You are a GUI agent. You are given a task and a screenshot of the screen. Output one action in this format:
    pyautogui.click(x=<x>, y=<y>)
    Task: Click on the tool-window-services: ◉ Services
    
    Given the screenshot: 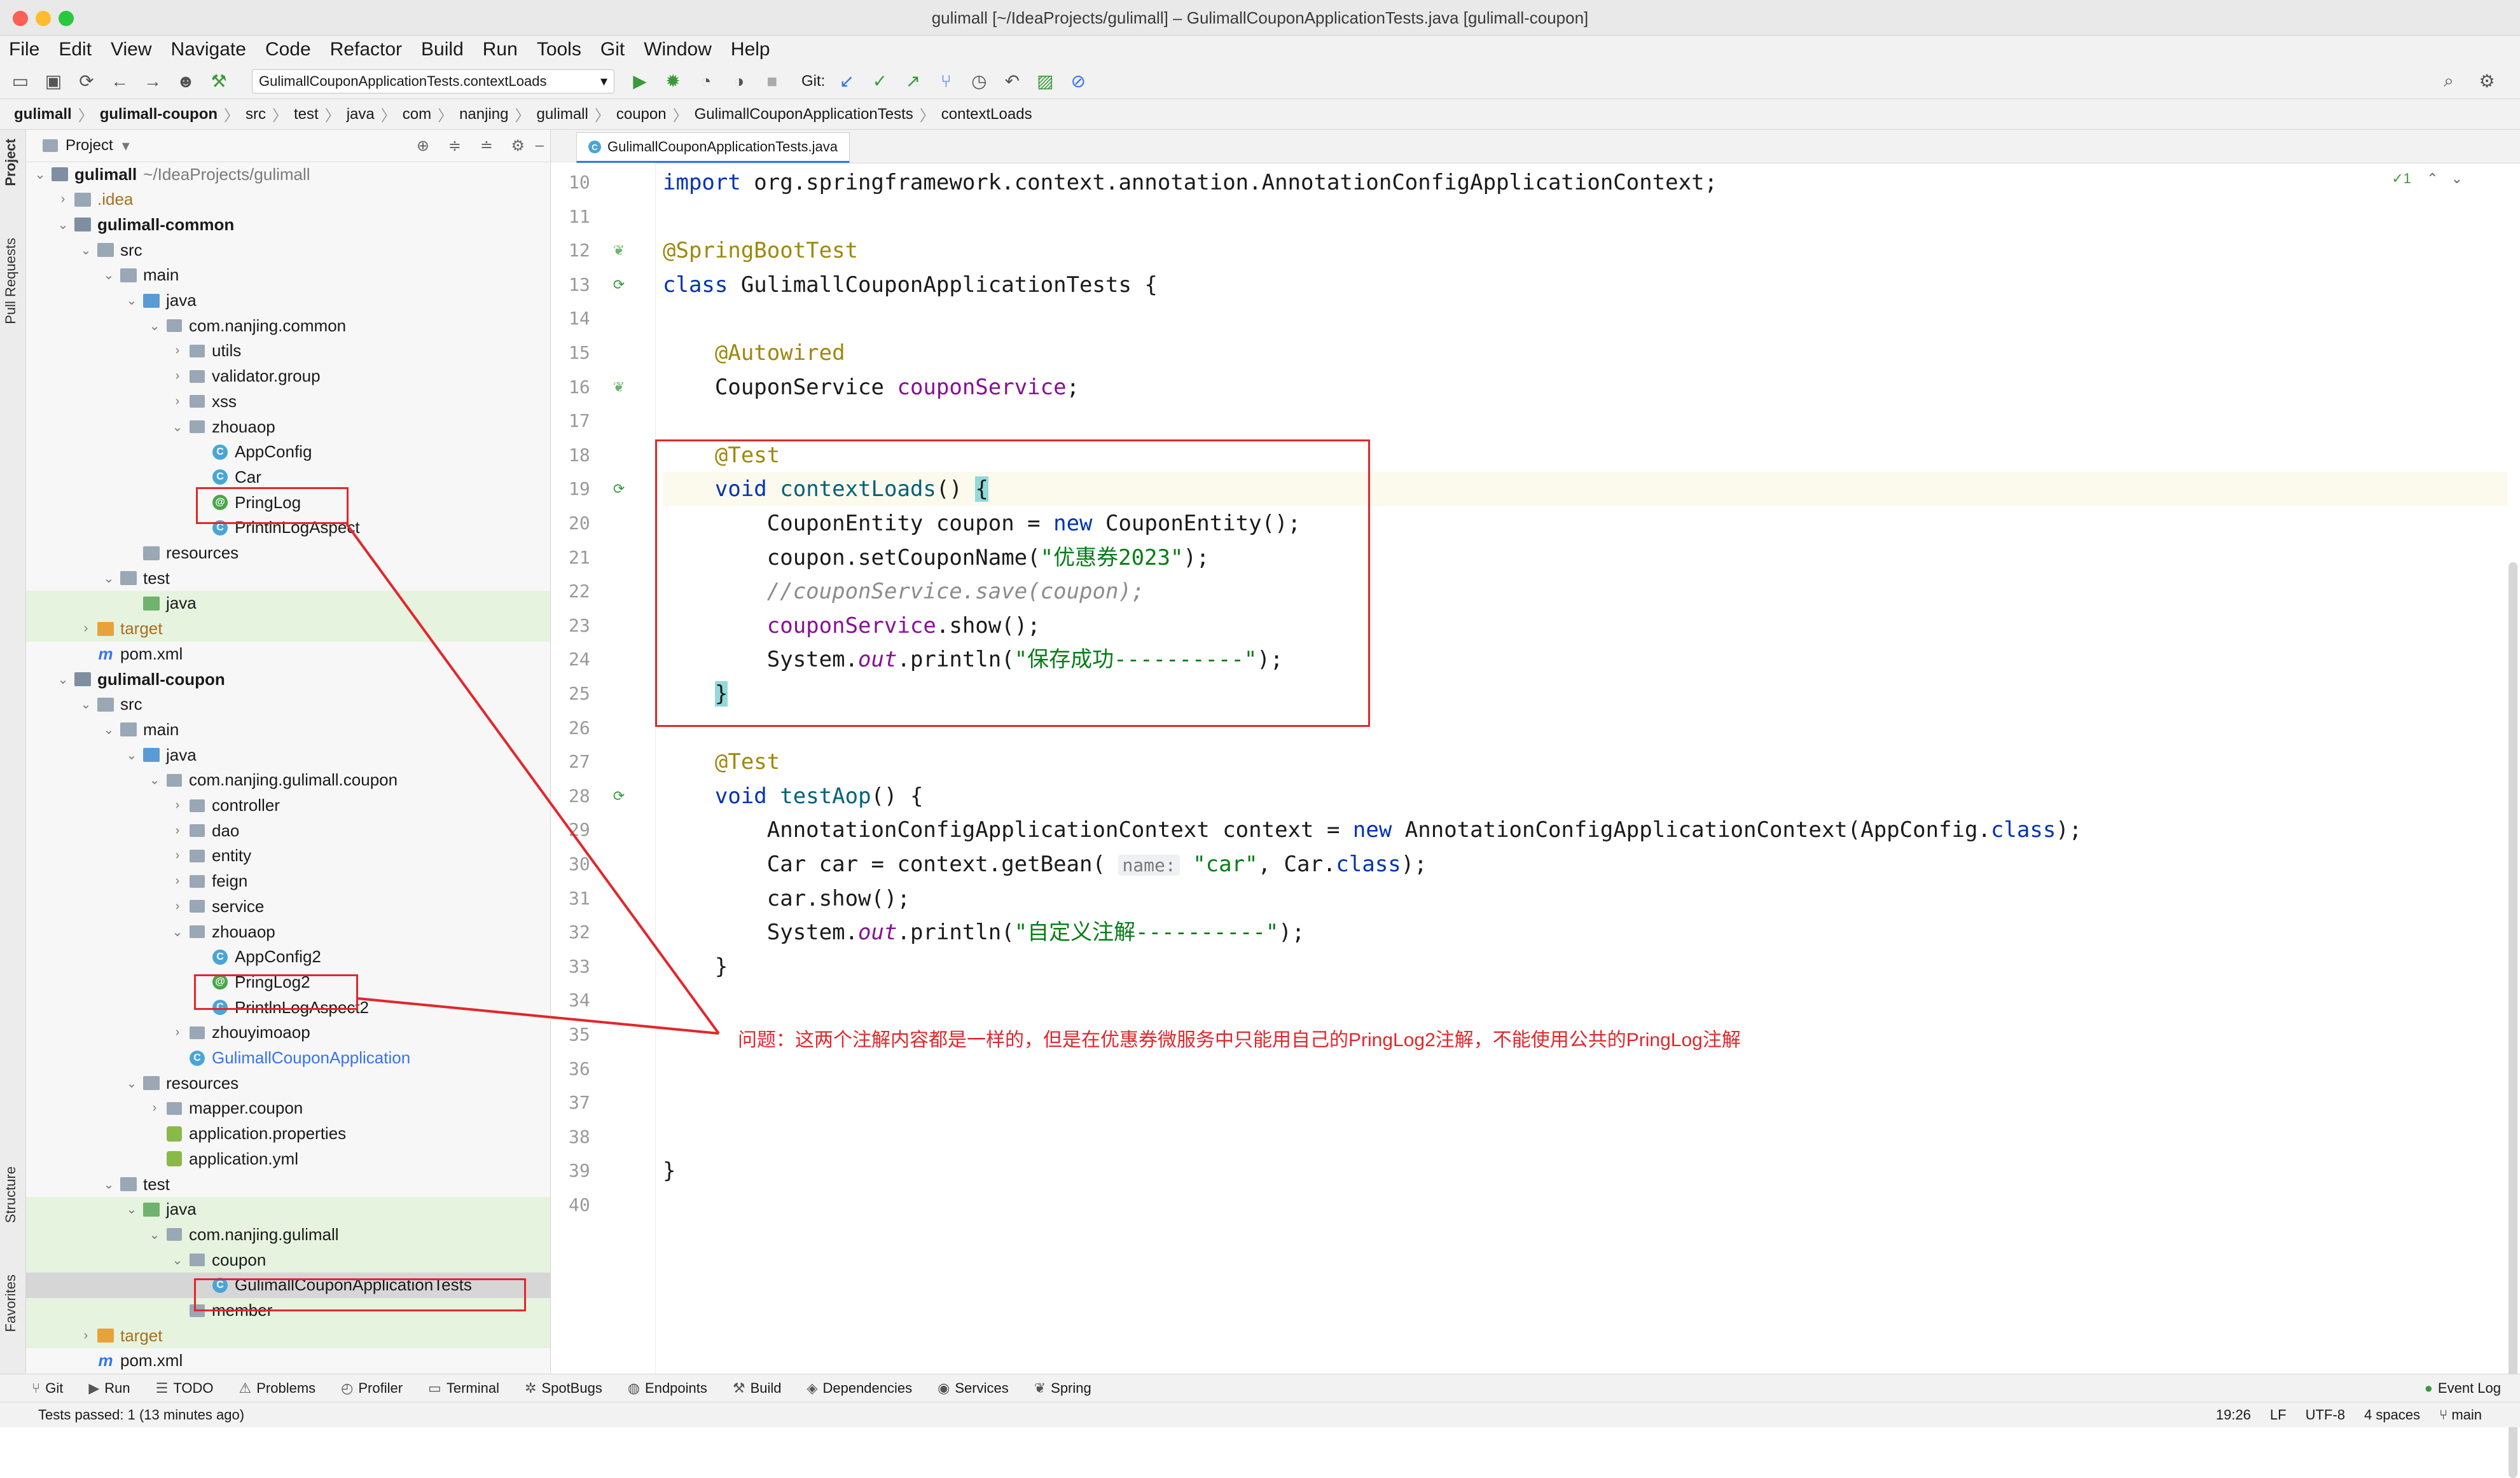 What is the action you would take?
    pyautogui.click(x=973, y=1389)
    